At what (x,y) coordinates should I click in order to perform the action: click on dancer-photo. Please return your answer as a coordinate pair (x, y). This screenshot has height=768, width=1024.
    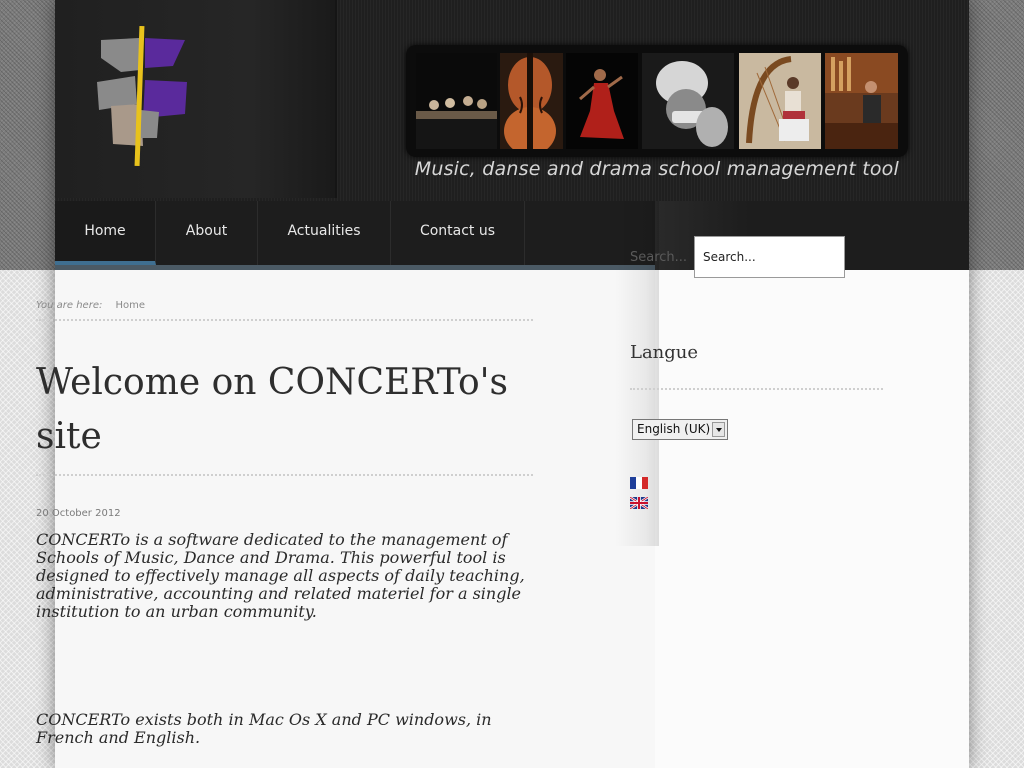
    Looking at the image, I should click on (602, 101).